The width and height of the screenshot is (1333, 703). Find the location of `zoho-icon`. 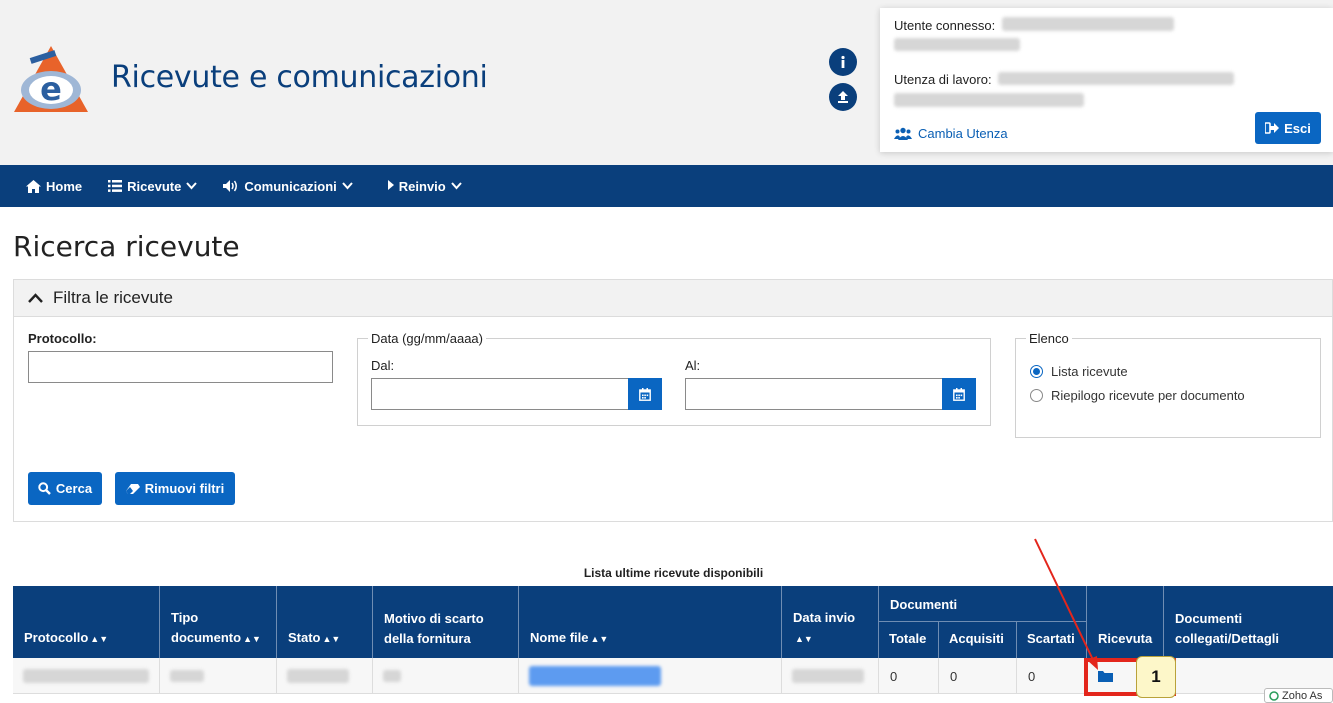

zoho-icon is located at coordinates (1274, 695).